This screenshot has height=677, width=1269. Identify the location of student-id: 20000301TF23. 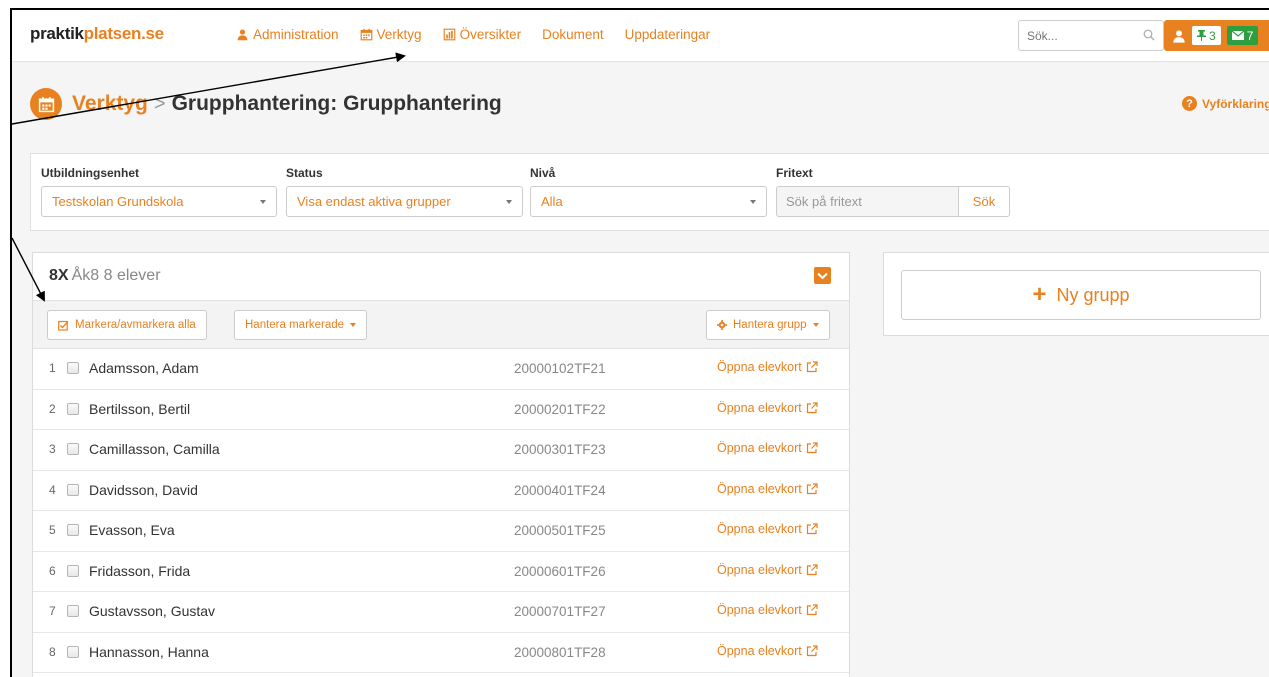
(560, 449).